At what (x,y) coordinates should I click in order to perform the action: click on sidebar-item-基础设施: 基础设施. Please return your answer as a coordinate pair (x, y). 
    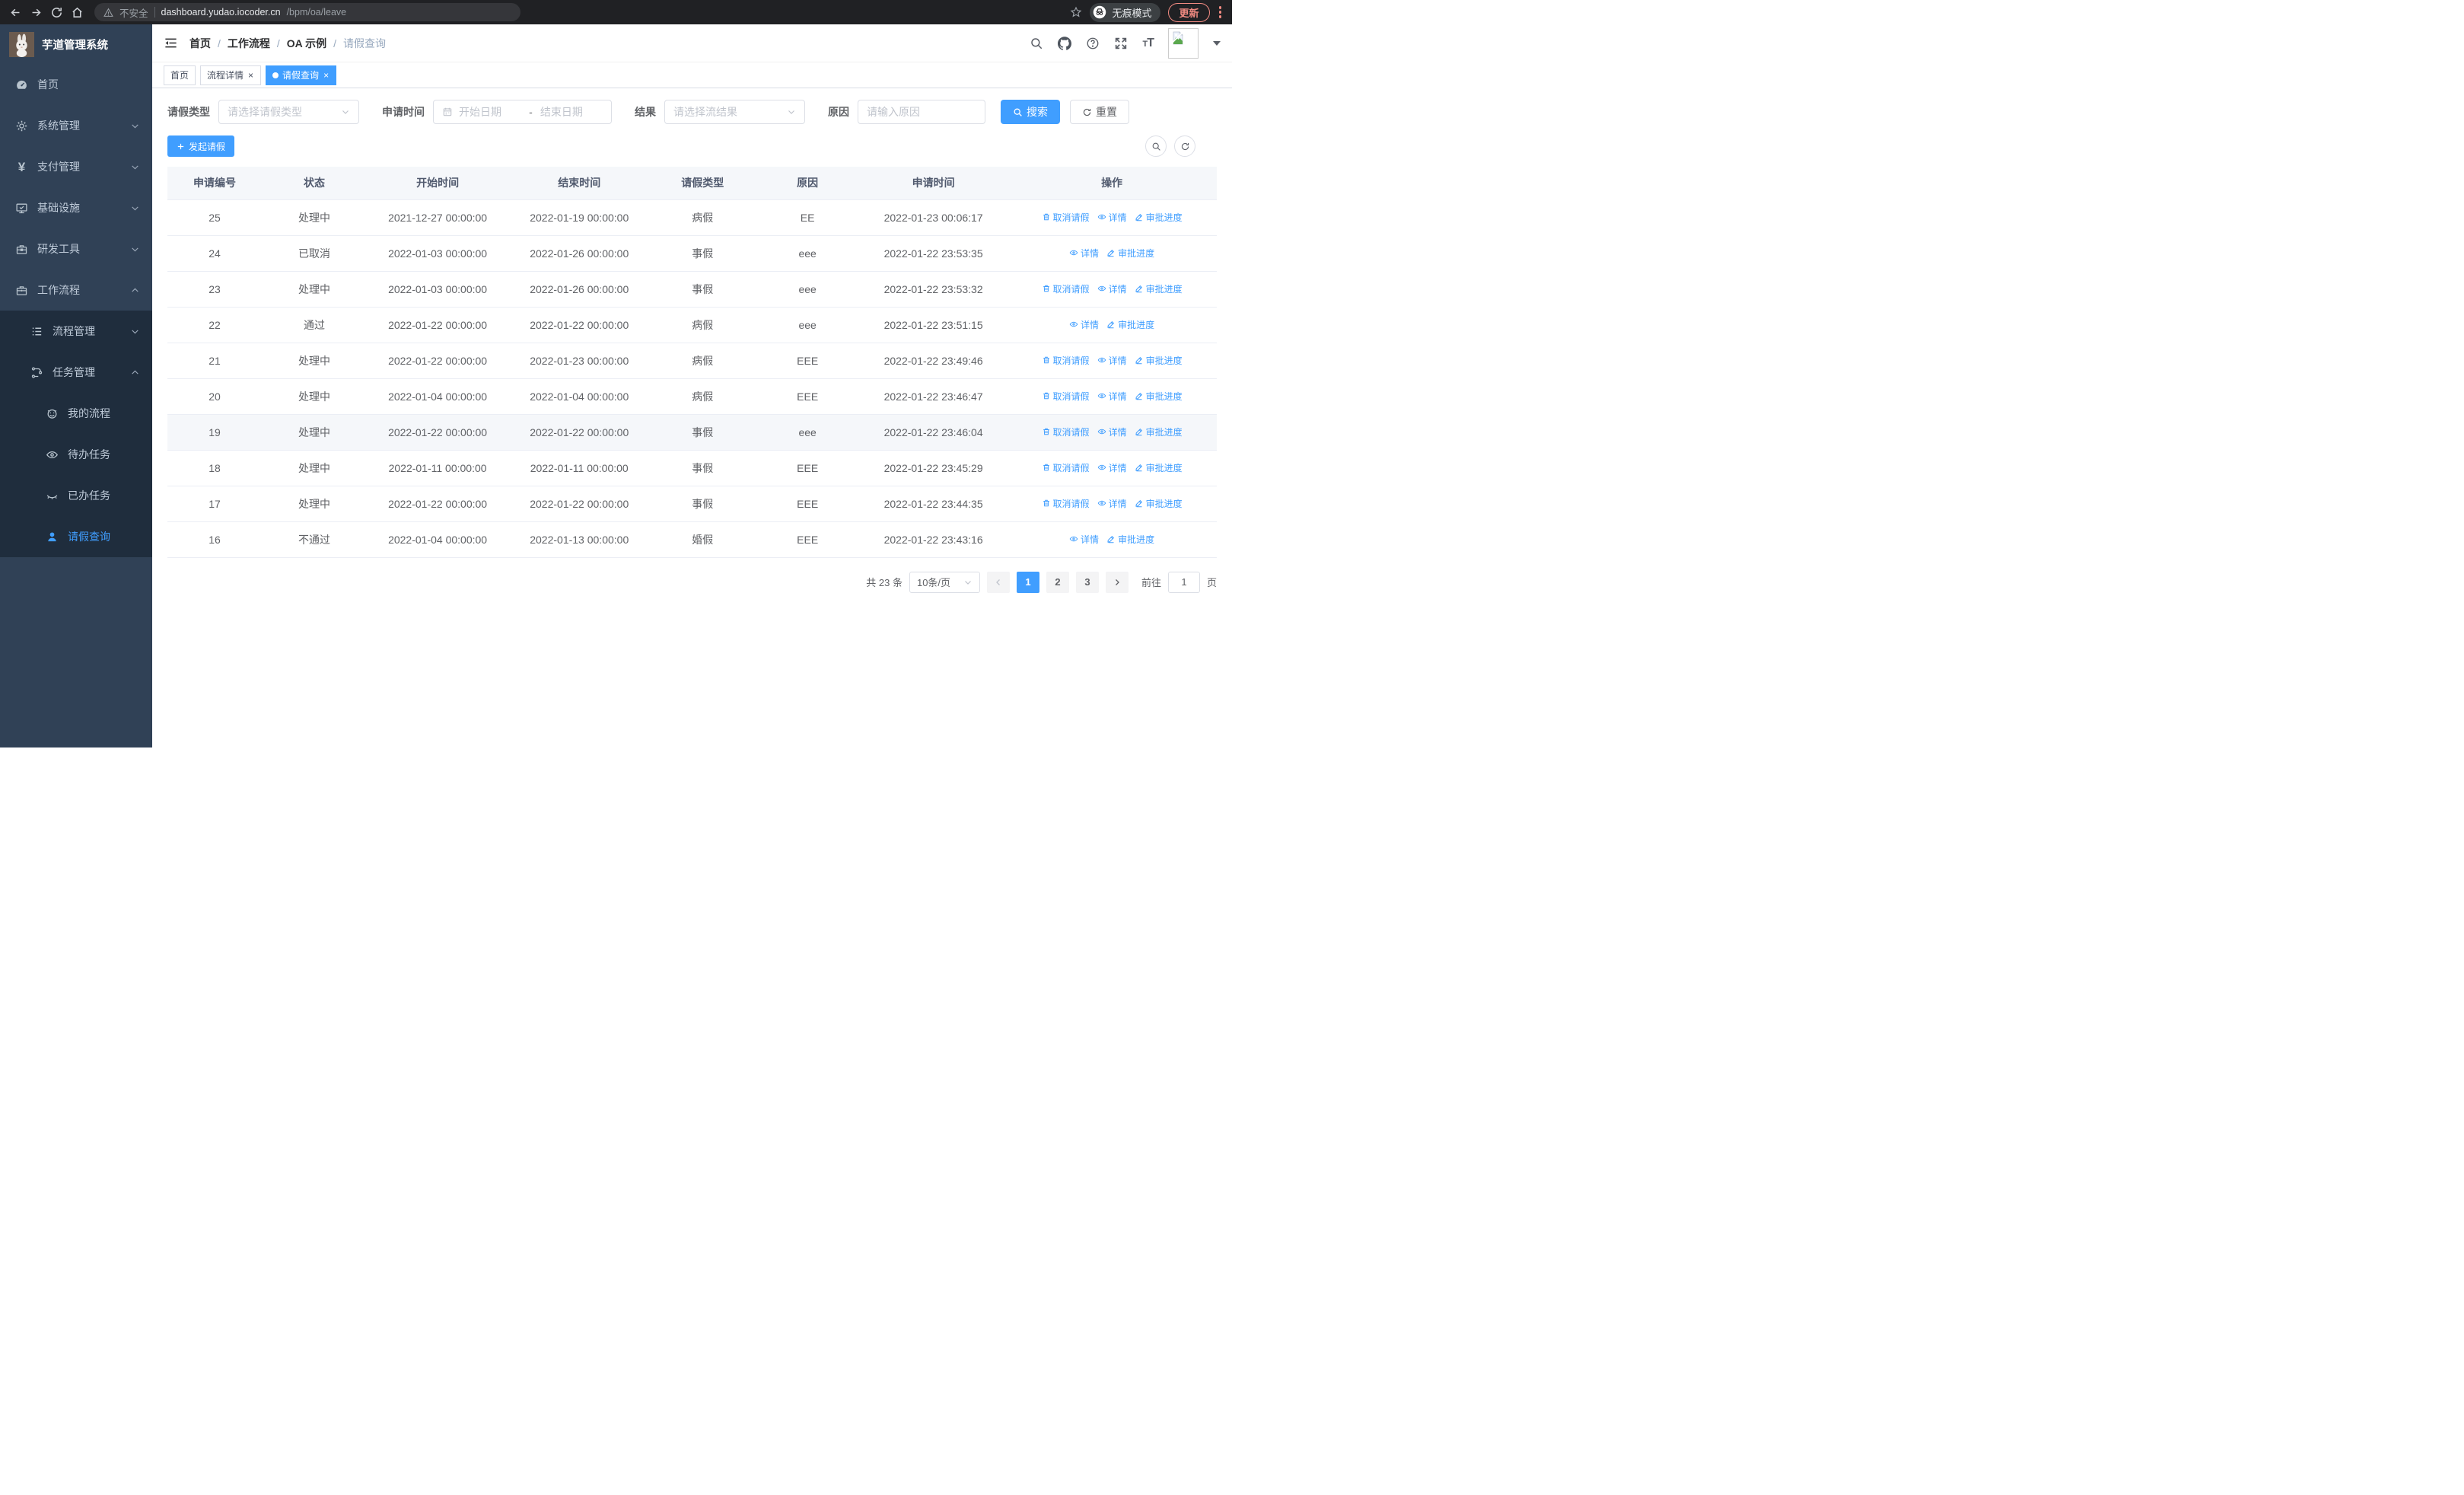
    Looking at the image, I should click on (76, 207).